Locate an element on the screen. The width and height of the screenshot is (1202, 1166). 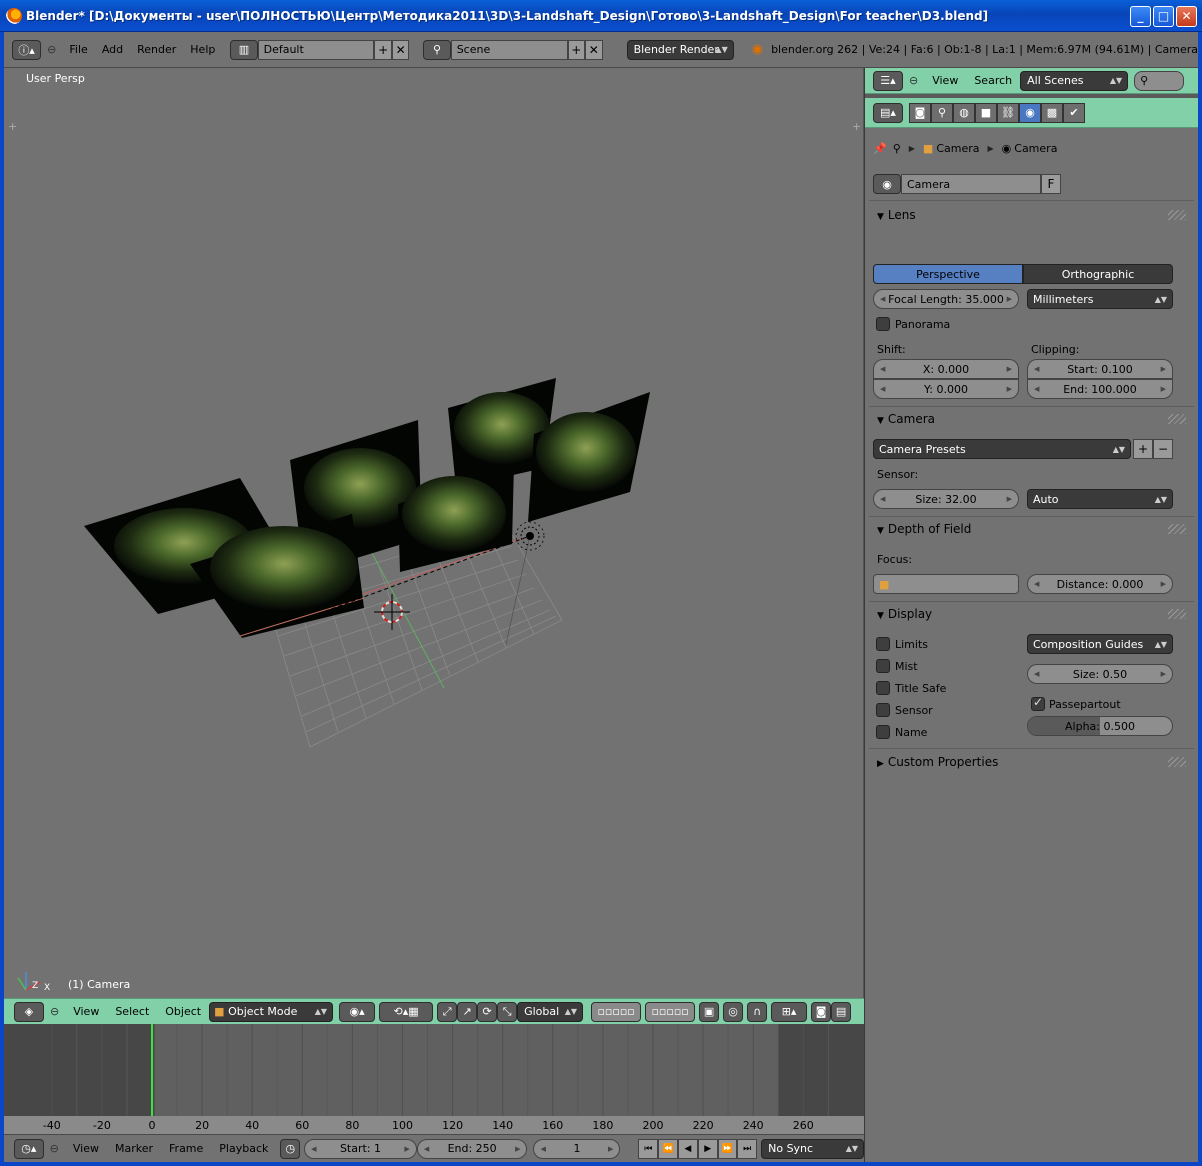
shift-y-field: ◀ Y: 0.000 ▶ is located at coordinates (946, 389).